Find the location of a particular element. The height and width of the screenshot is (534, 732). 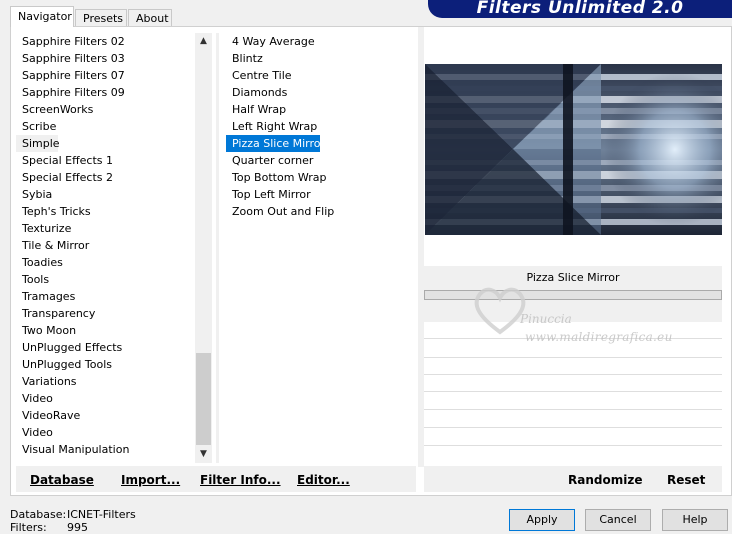

category-item: Special Effects 1 is located at coordinates (105, 160).